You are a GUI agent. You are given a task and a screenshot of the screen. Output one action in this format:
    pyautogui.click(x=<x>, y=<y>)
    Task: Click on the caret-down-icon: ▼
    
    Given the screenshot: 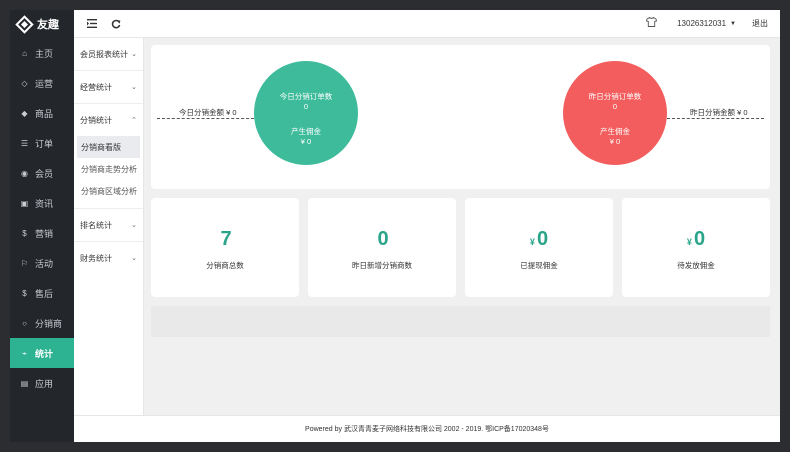 What is the action you would take?
    pyautogui.click(x=733, y=23)
    